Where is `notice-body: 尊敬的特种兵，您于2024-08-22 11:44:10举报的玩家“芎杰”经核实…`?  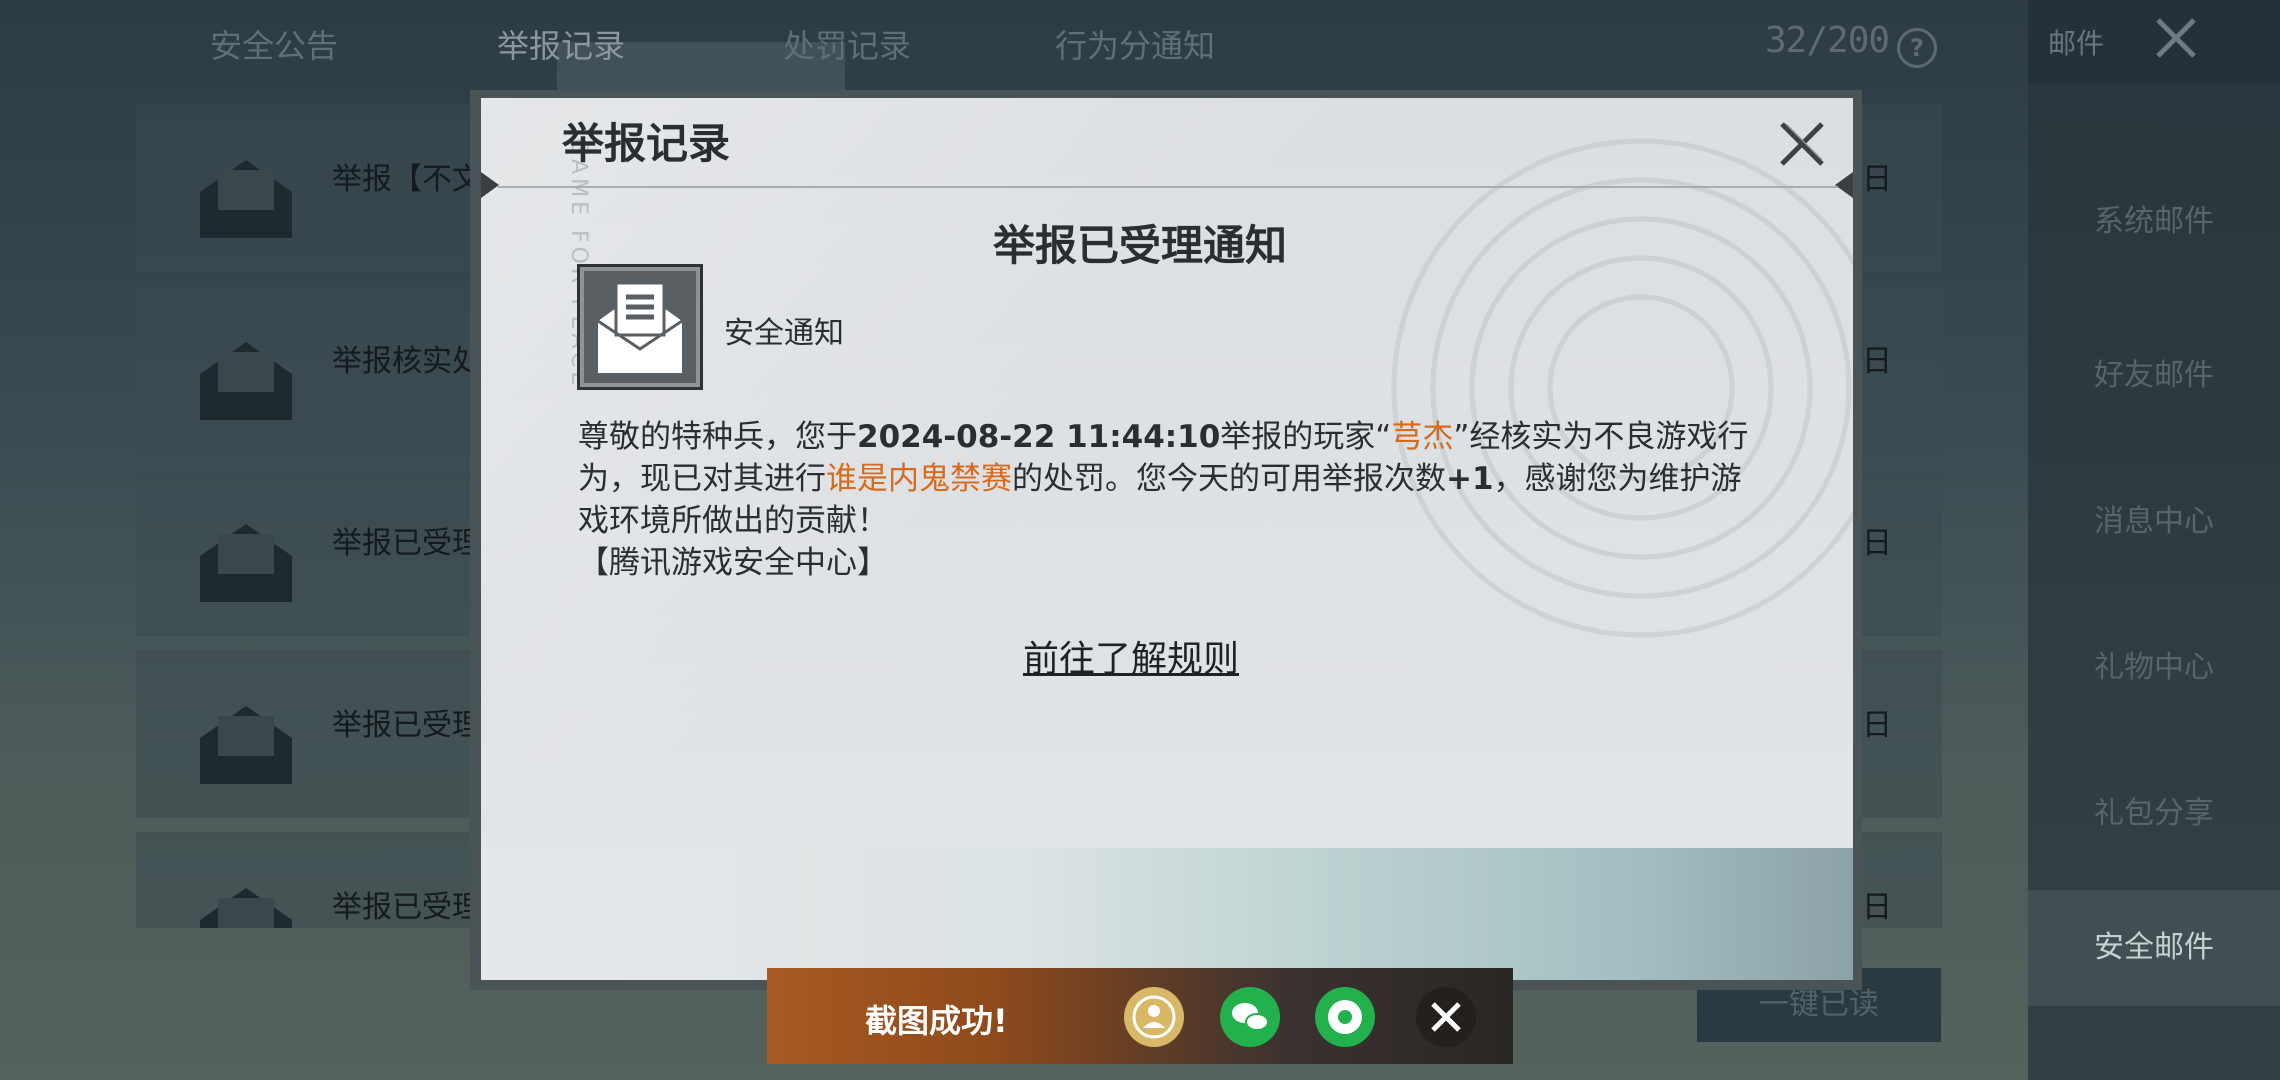
notice-body: 尊敬的特种兵，您于2024-08-22 11:44:10举报的玩家“芎杰”经核实… is located at coordinates (1168, 500).